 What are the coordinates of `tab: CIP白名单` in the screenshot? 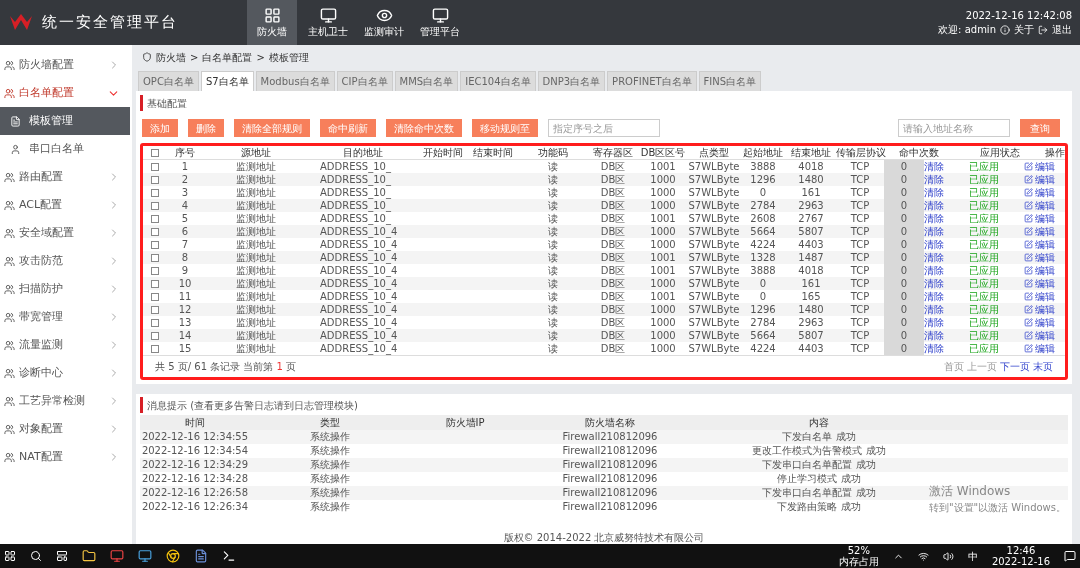 It's located at (364, 81).